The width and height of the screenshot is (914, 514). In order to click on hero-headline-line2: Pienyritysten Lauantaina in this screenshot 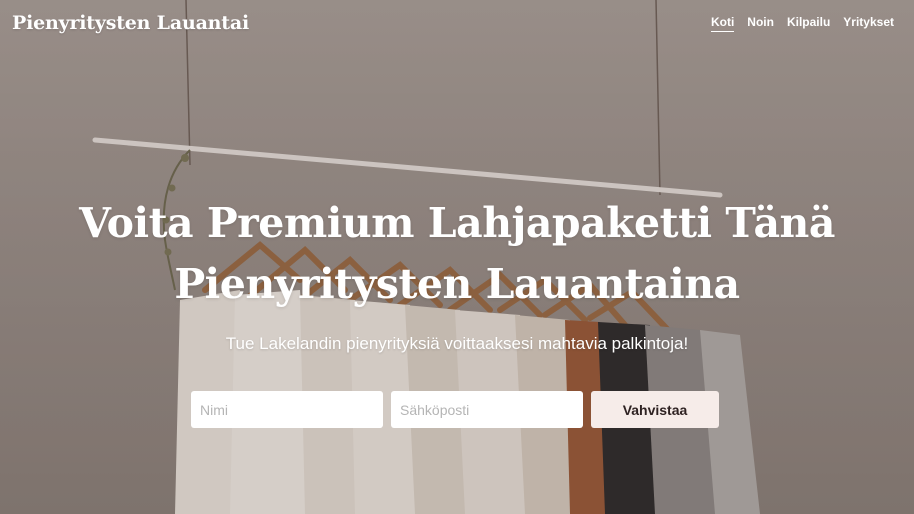, I will do `click(457, 284)`.